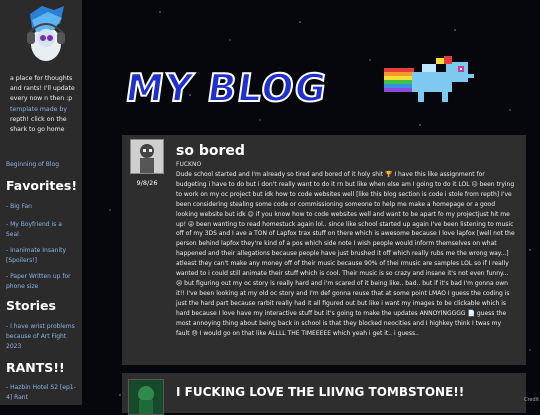 This screenshot has width=540, height=415. What do you see at coordinates (210, 151) in the screenshot?
I see `post-title: so bored` at bounding box center [210, 151].